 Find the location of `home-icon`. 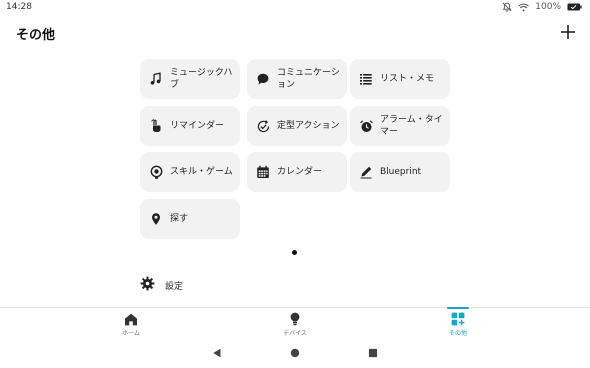

home-icon is located at coordinates (131, 319).